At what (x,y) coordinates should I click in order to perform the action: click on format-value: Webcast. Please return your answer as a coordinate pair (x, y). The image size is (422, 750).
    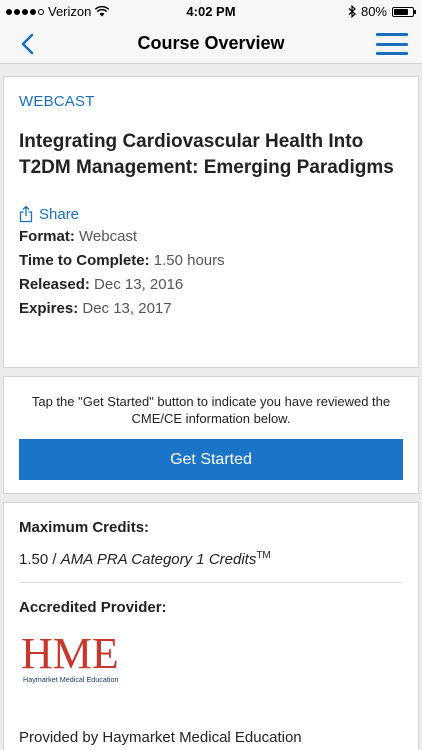
    Looking at the image, I should click on (108, 236).